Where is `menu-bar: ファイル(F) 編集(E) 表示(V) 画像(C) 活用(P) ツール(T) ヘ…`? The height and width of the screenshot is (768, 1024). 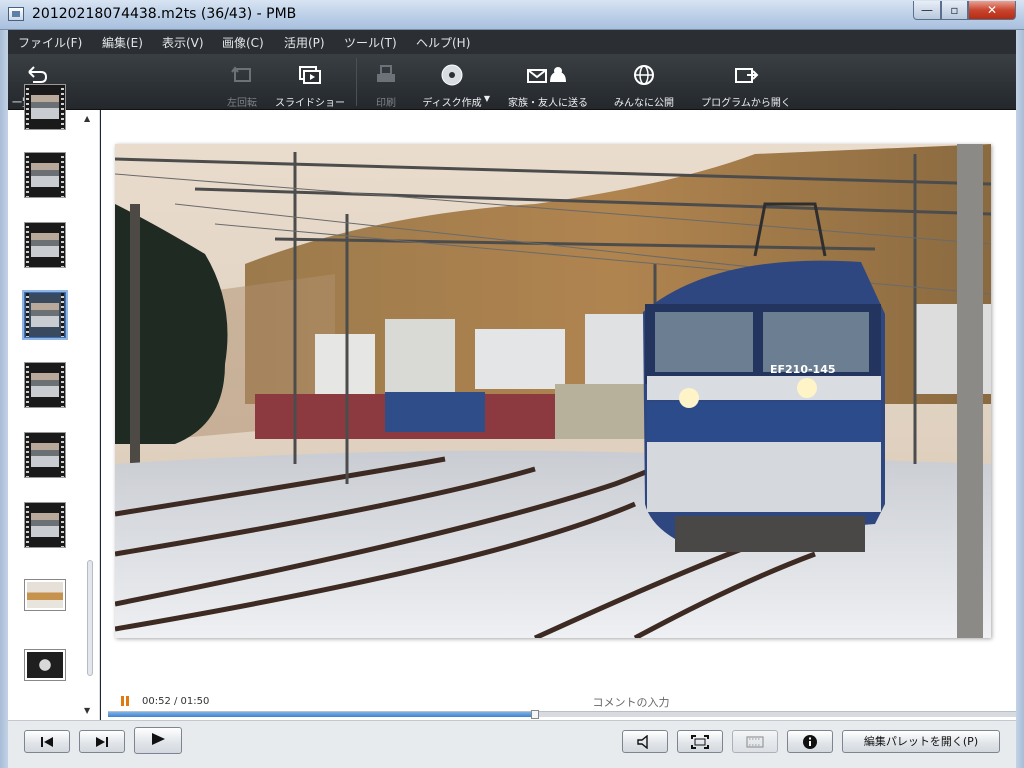
menu-bar: ファイル(F) 編集(E) 表示(V) 画像(C) 活用(P) ツール(T) ヘ… is located at coordinates (512, 42).